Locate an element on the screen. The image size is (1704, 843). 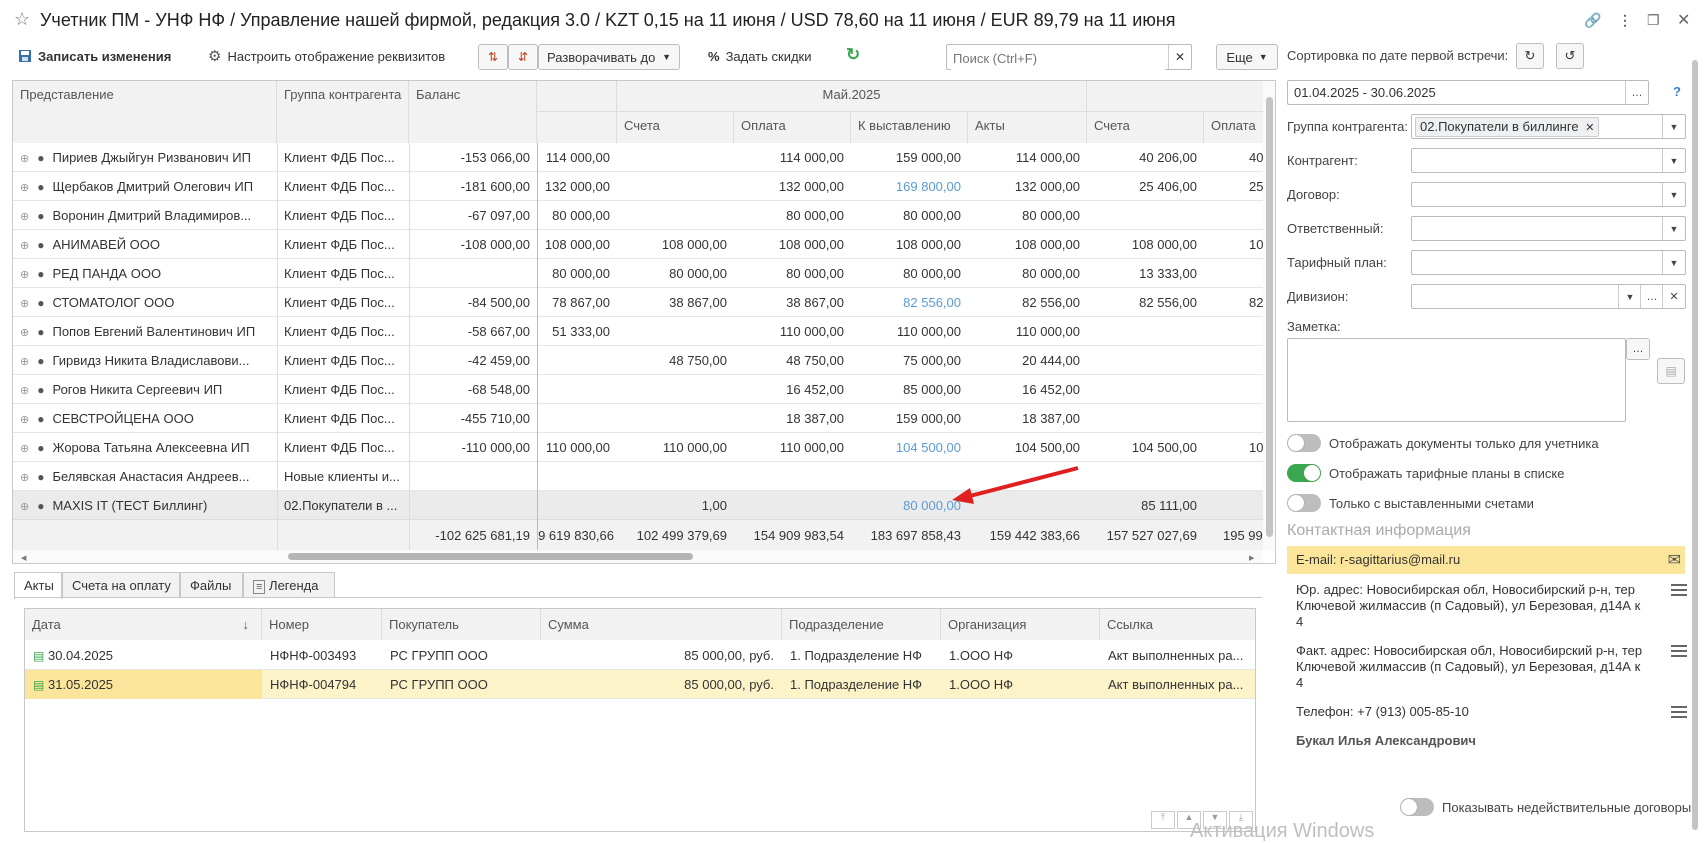
close-window-icon: ✕ is located at coordinates (1683, 20).